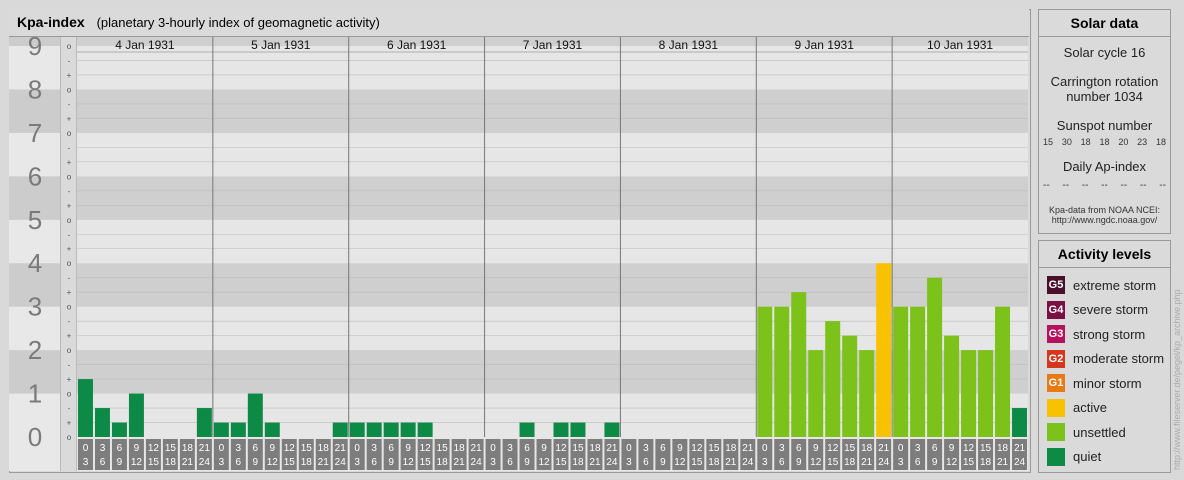 This screenshot has width=1184, height=480. I want to click on y-tick-label: 7, so click(35, 133).